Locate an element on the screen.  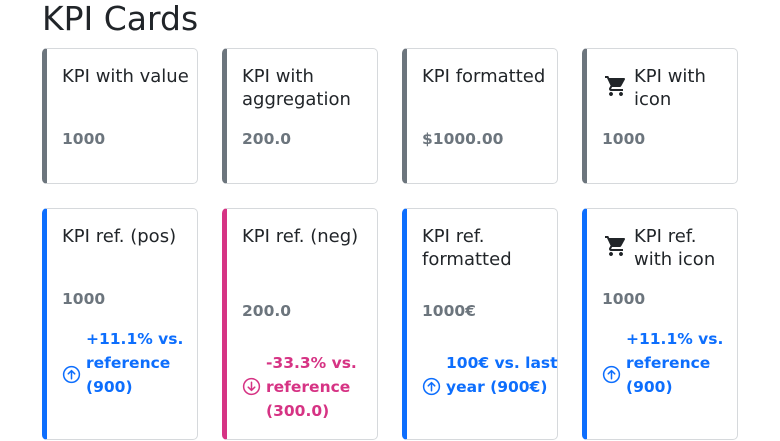
kpi-reference-delta: -33.3% vs. reference (300.0) is located at coordinates (311, 387).